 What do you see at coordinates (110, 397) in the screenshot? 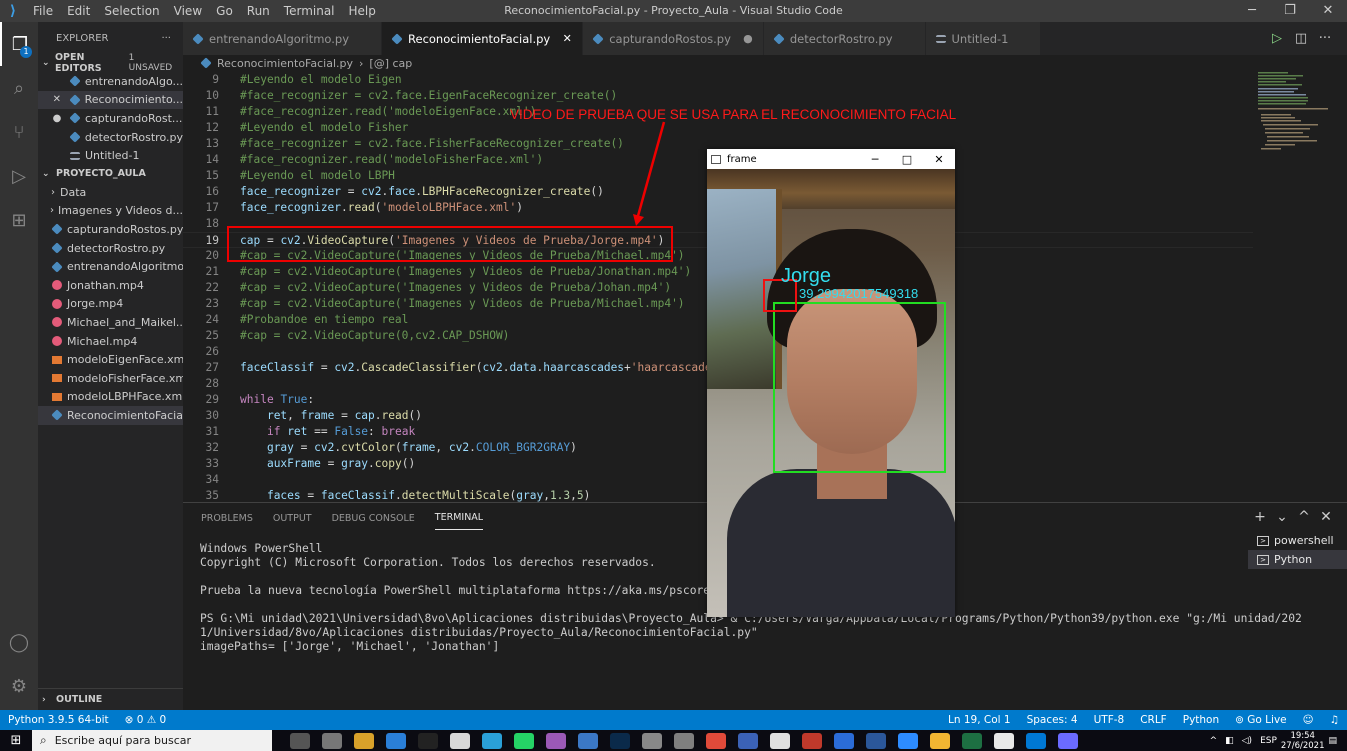
I see `file-item: modeloLBPHFace.xml` at bounding box center [110, 397].